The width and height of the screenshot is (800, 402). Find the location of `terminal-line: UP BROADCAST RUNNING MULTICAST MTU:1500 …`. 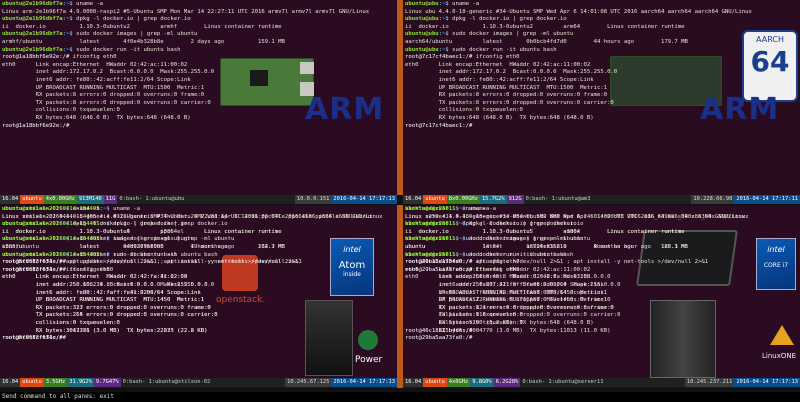

terminal-line: UP BROADCAST RUNNING MULTICAST MTU:1500 … is located at coordinates (506, 87).